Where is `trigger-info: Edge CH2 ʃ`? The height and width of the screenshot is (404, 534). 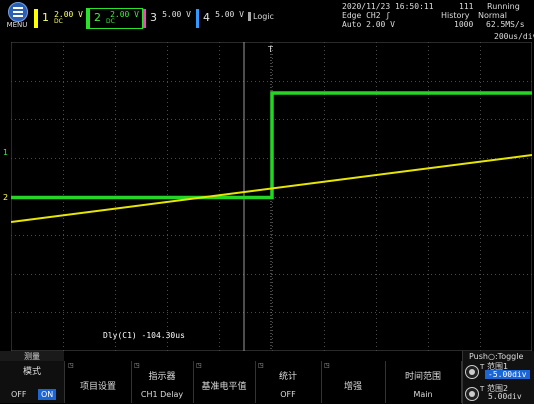
trigger-info: Edge CH2 ʃ is located at coordinates (366, 15).